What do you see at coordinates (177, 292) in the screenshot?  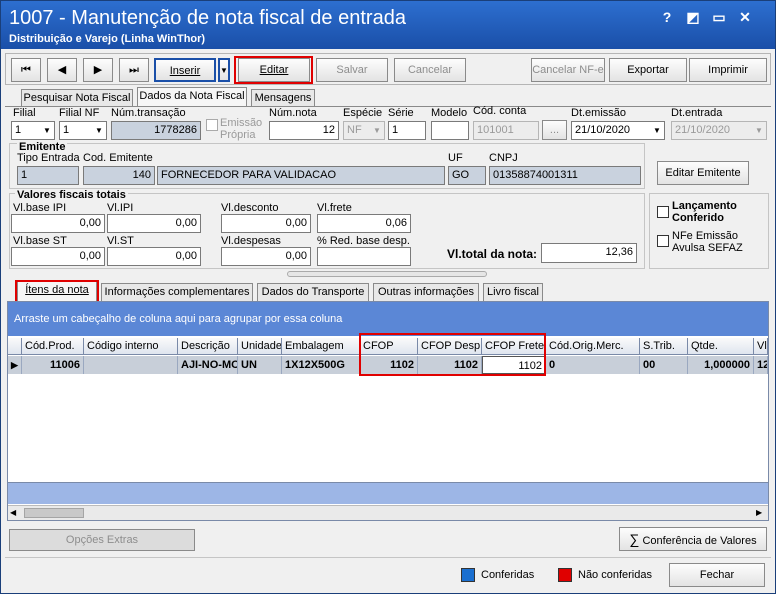 I see `tab-informacoes-complementares: Informações complementares` at bounding box center [177, 292].